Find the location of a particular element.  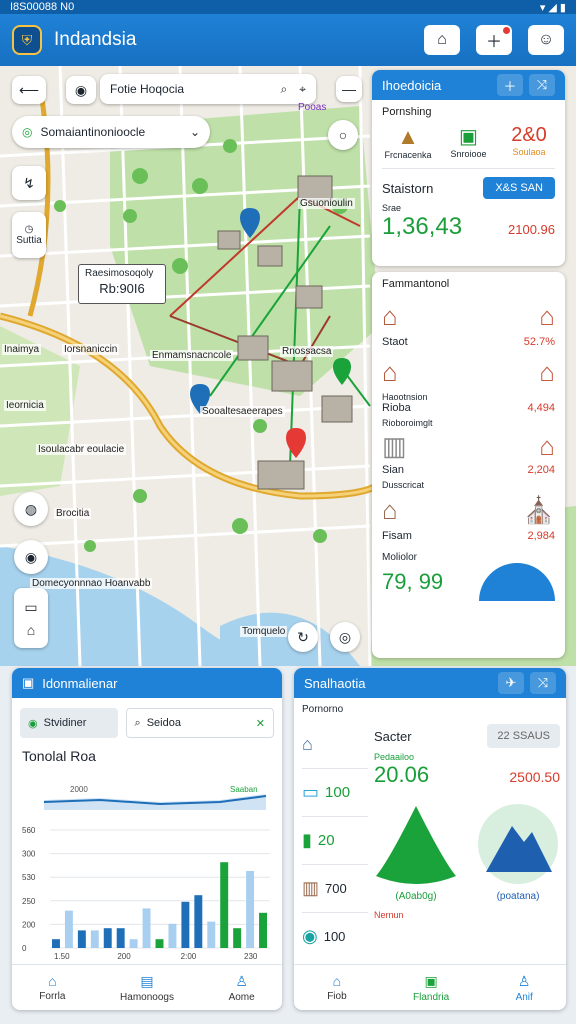

map-label-mid2: Rnossacsa is located at coordinates (307, 351).